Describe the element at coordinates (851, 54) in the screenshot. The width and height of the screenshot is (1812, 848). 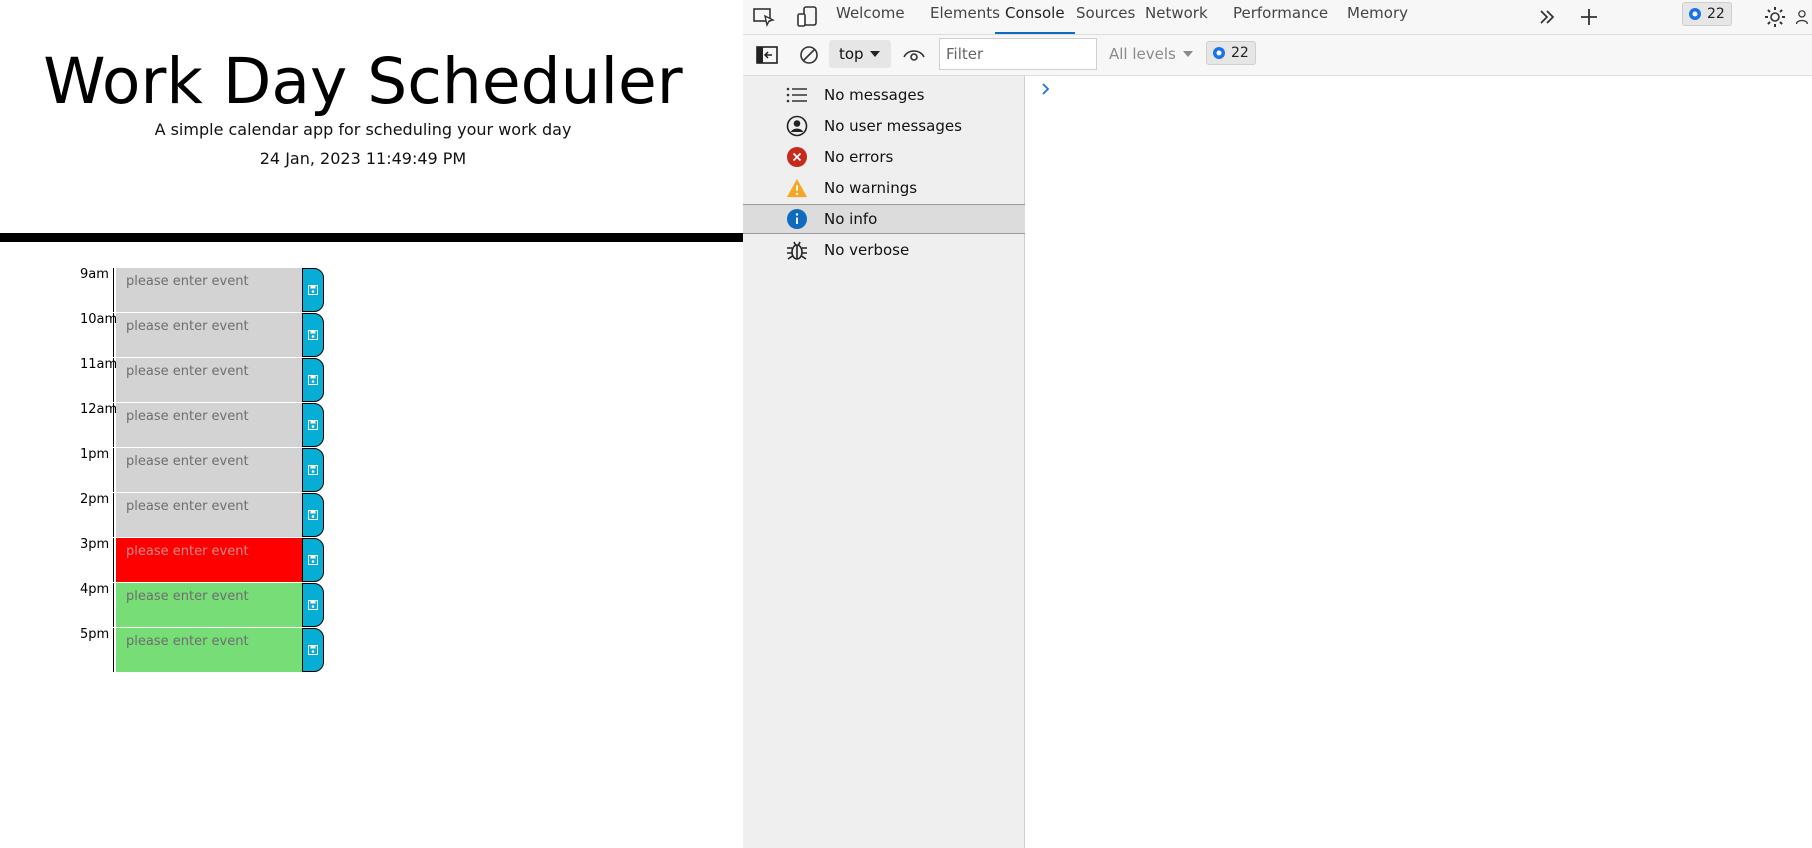
I see `context-label: top` at that location.